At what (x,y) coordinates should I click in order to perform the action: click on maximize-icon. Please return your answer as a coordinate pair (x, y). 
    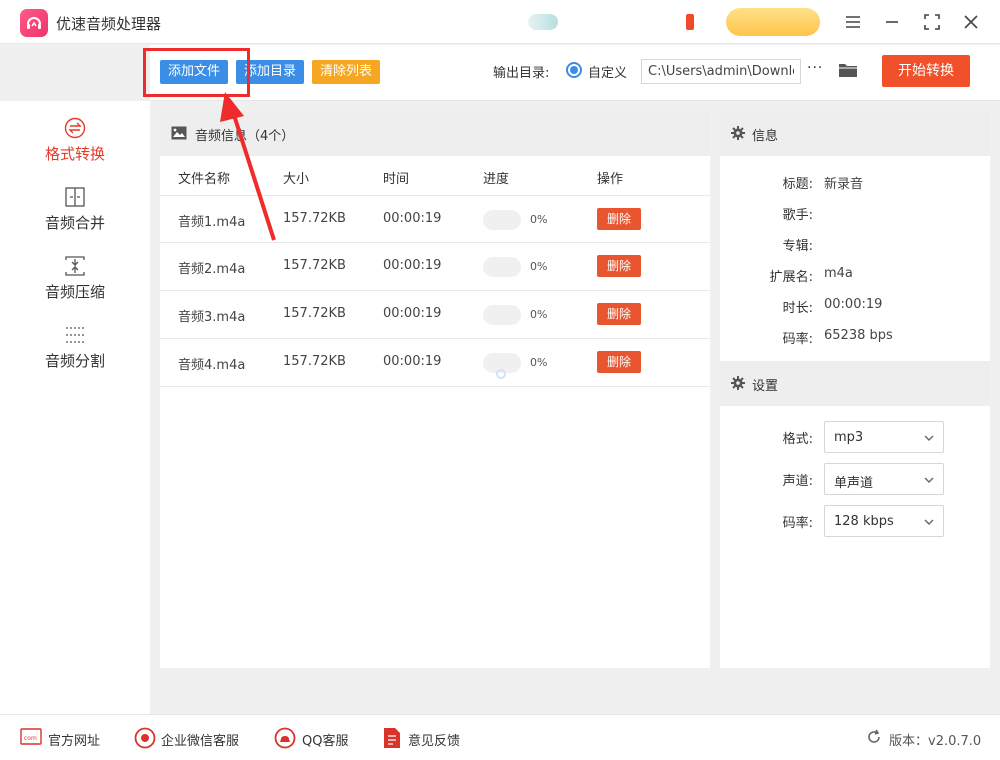
    Looking at the image, I should click on (932, 22).